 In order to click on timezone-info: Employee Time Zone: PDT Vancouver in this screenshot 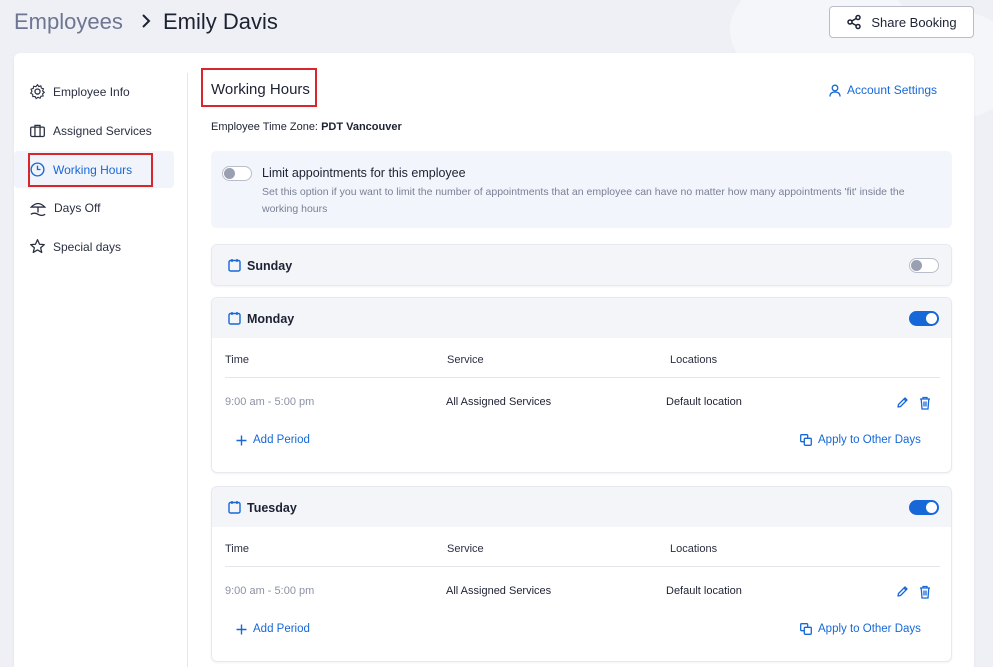, I will do `click(306, 127)`.